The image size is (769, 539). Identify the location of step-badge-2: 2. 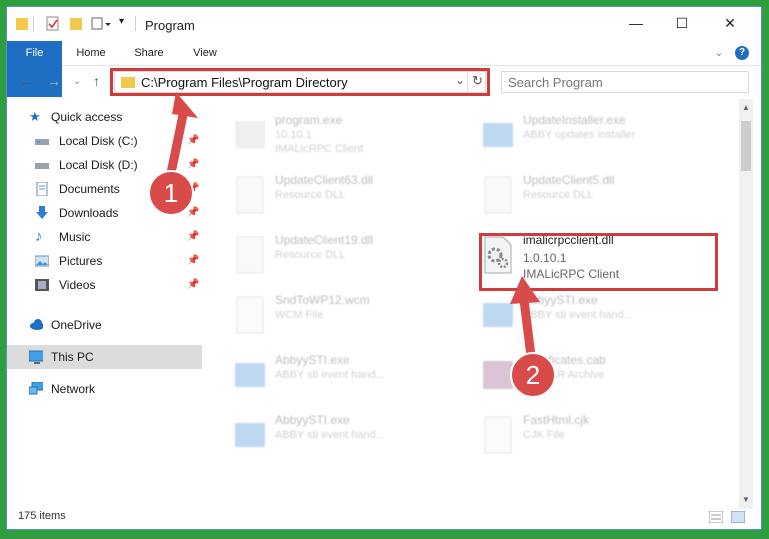
(533, 375).